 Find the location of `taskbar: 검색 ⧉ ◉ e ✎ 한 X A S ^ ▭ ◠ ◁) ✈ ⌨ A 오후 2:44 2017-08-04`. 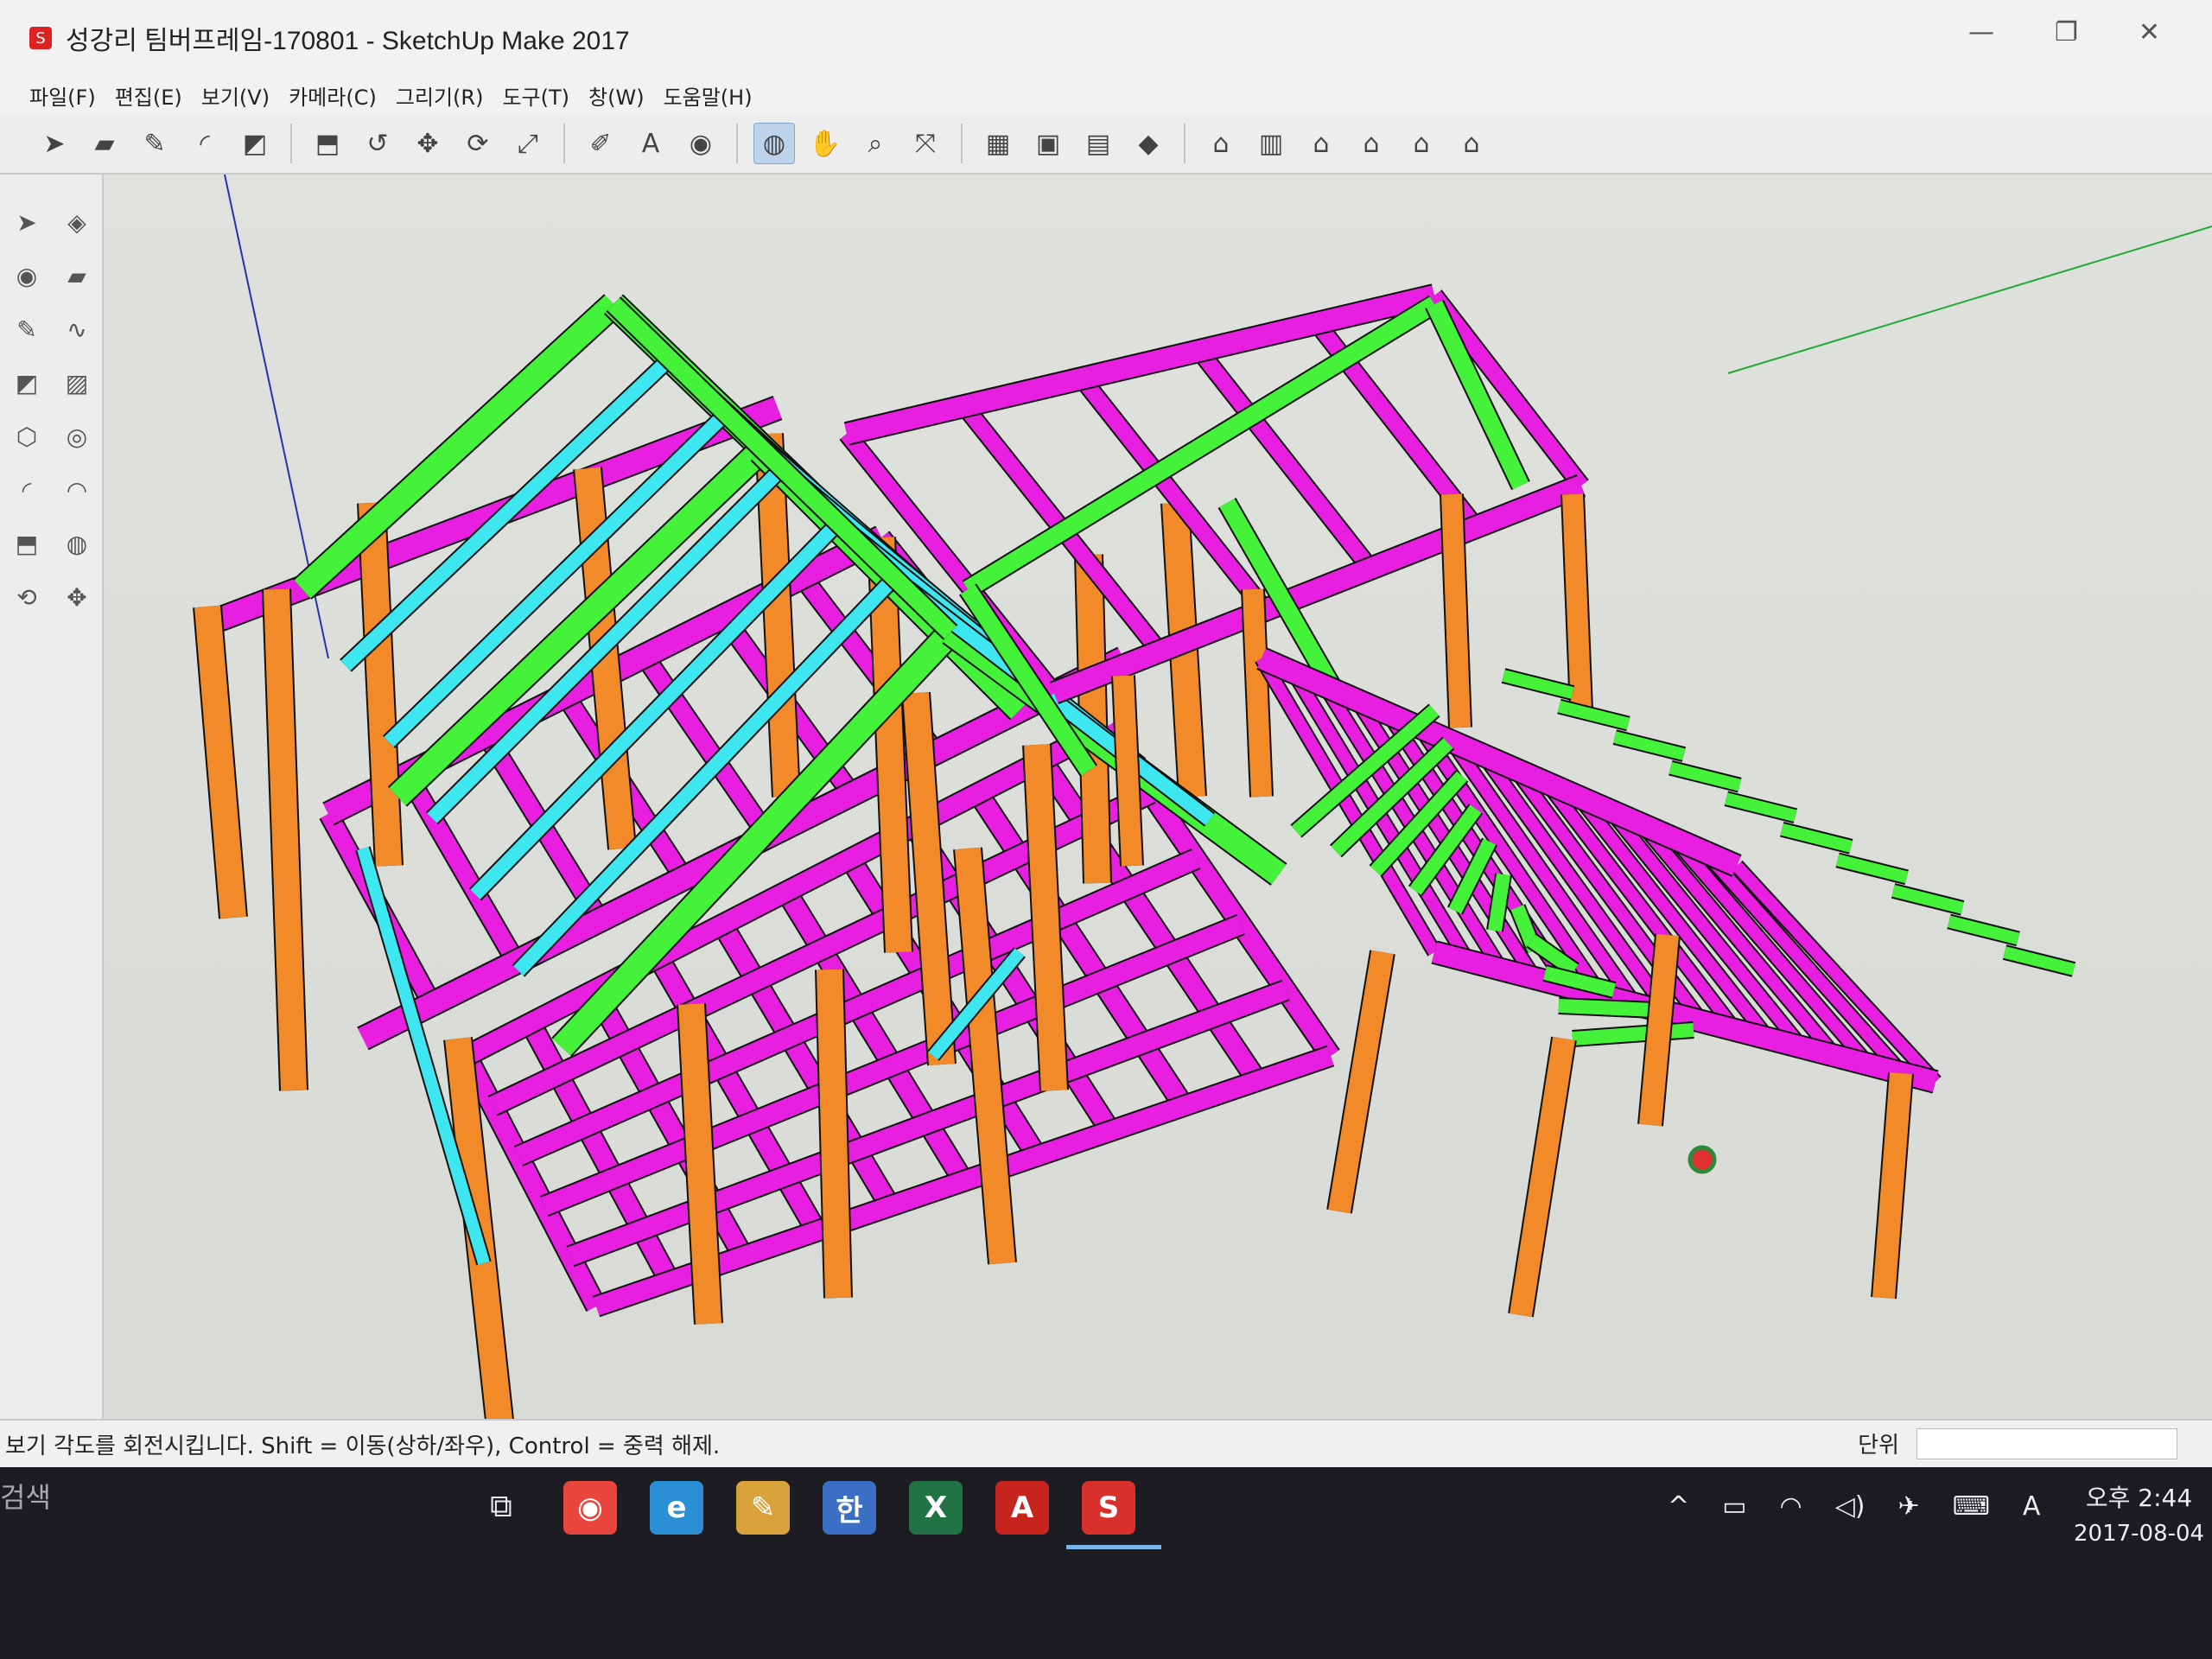

taskbar: 검색 ⧉ ◉ e ✎ 한 X A S ^ ▭ ◠ ◁) ✈ ⌨ A 오후 2:44 2017-08-04 is located at coordinates (1106, 1563).